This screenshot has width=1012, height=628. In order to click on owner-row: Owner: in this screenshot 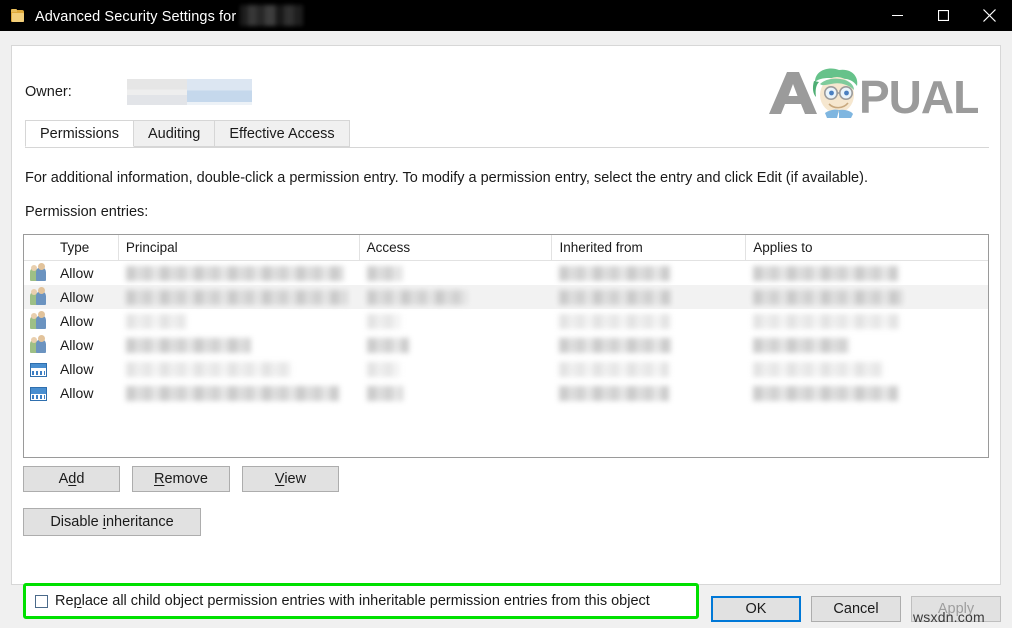, I will do `click(138, 92)`.